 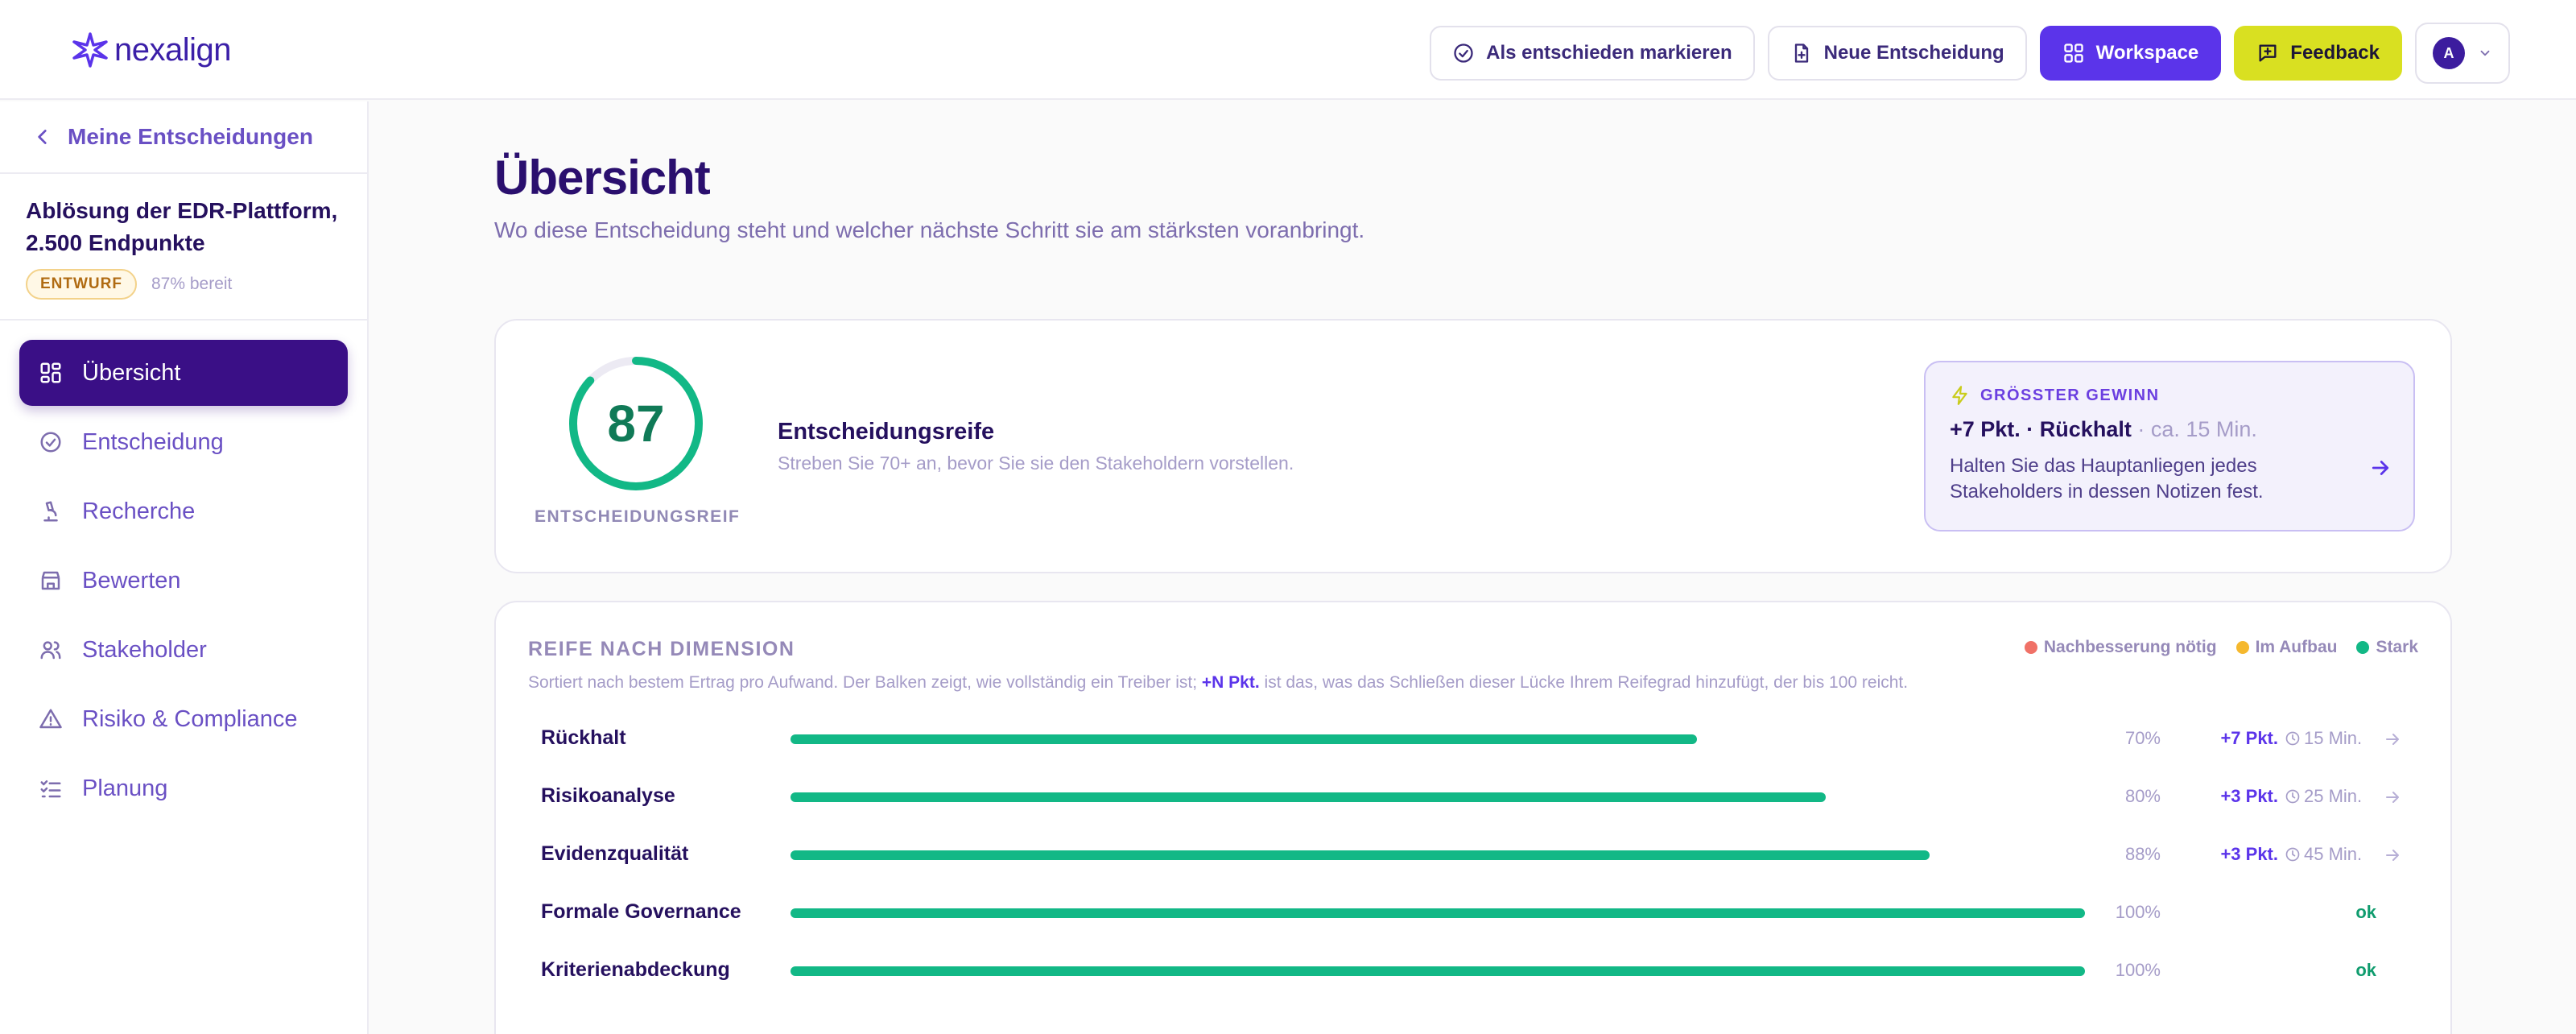 I want to click on status-badge: ENTWURF, so click(x=81, y=284).